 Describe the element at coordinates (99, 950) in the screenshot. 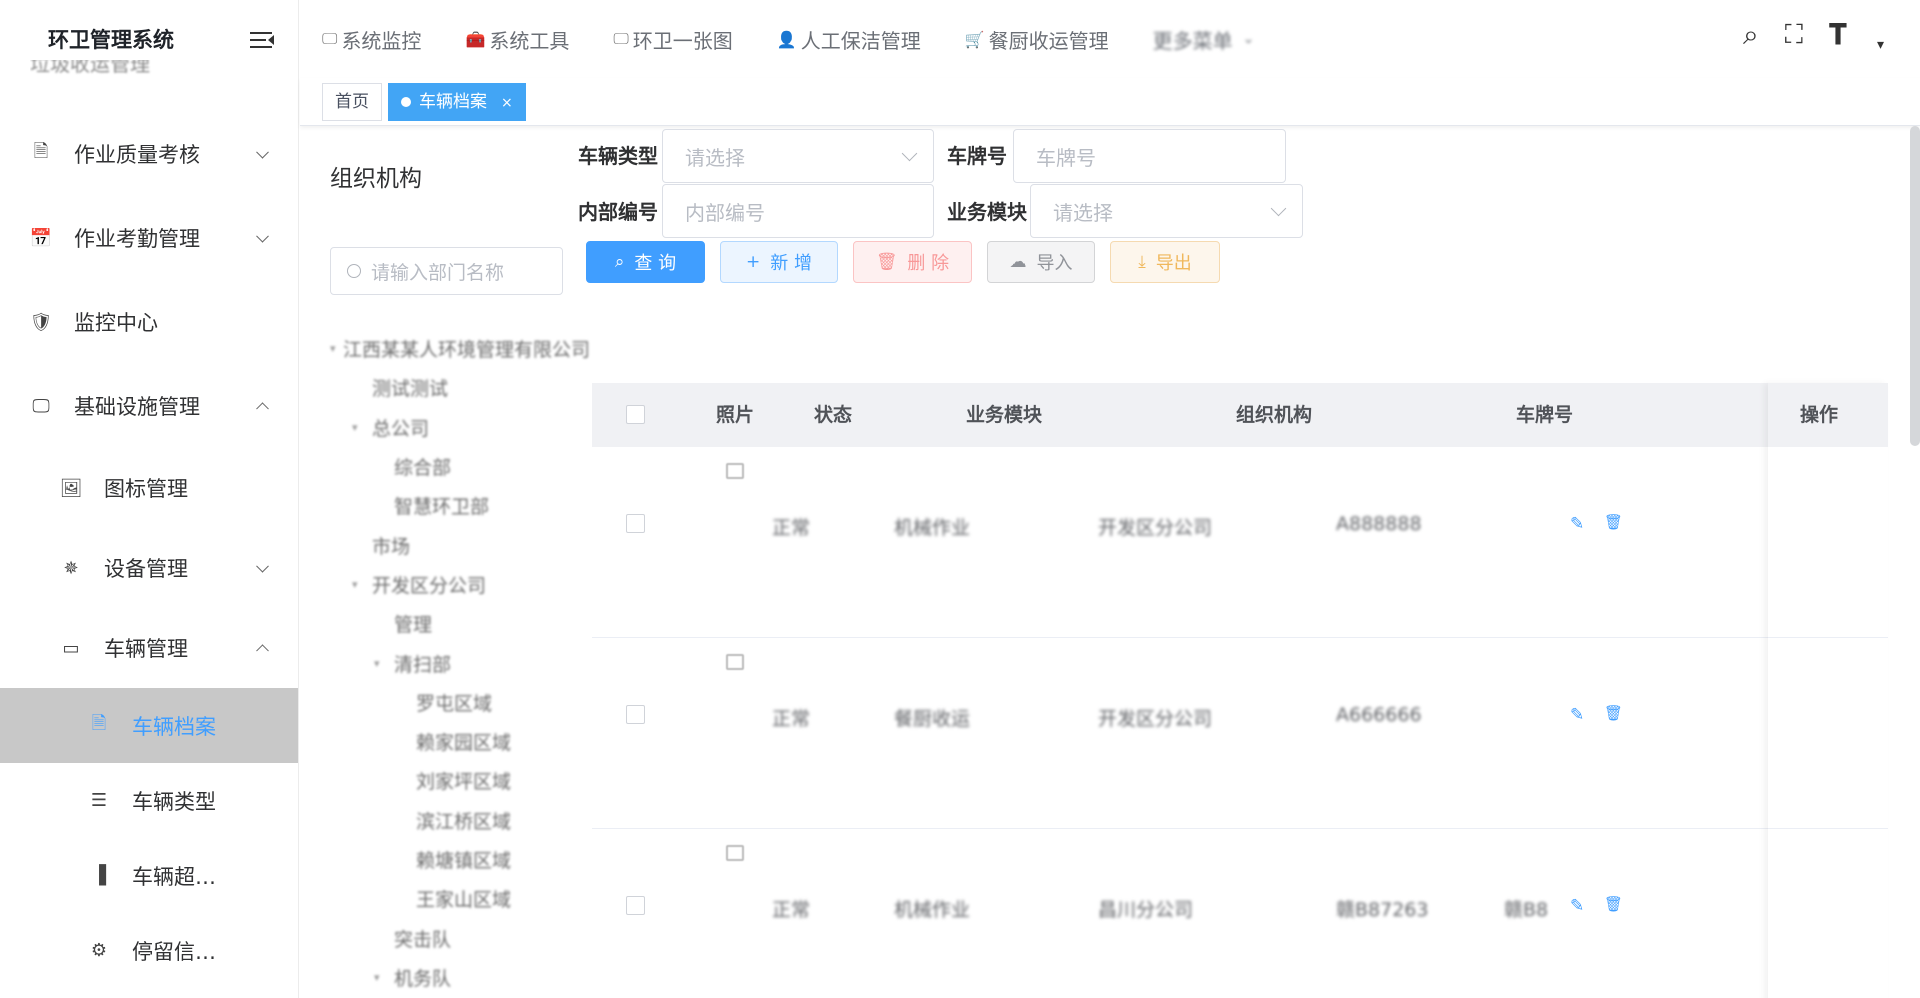

I see `gear-icon: ⚙` at that location.